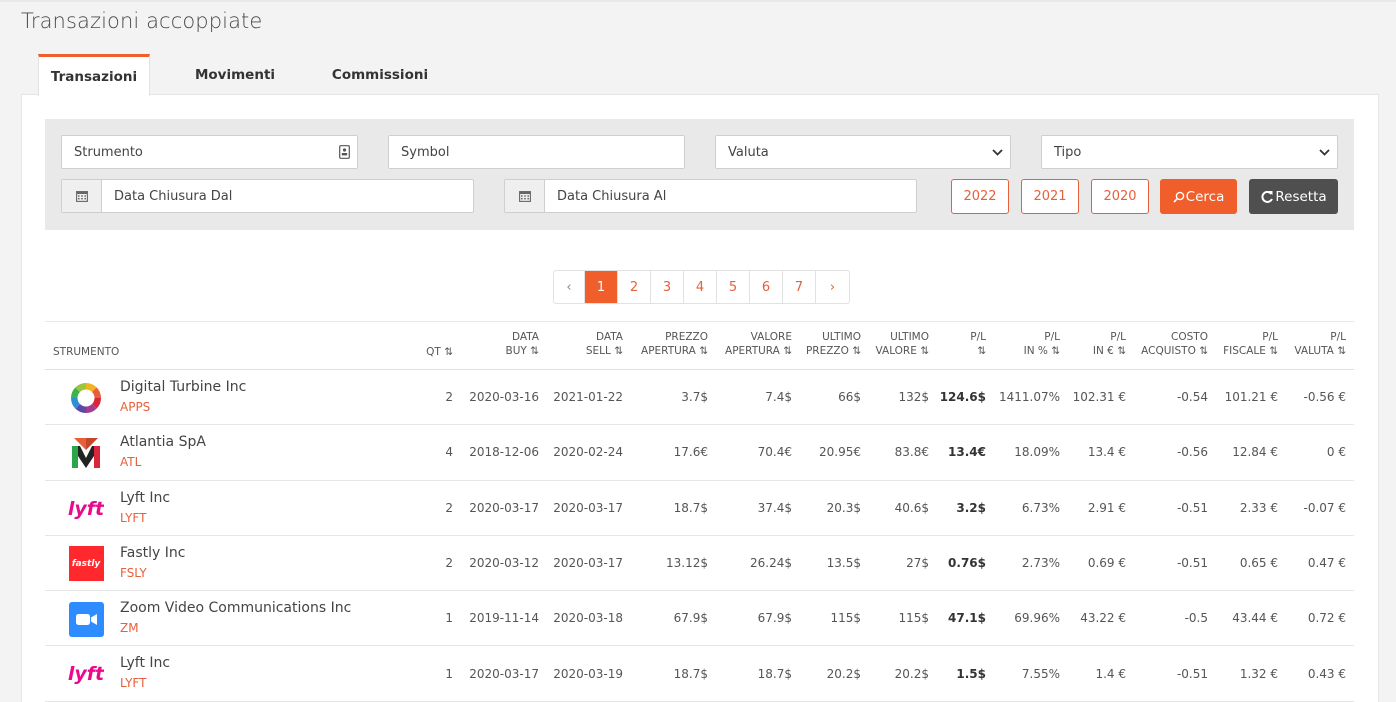 The width and height of the screenshot is (1396, 702). Describe the element at coordinates (425, 152) in the screenshot. I see `symbol-placeholder: Symbol` at that location.